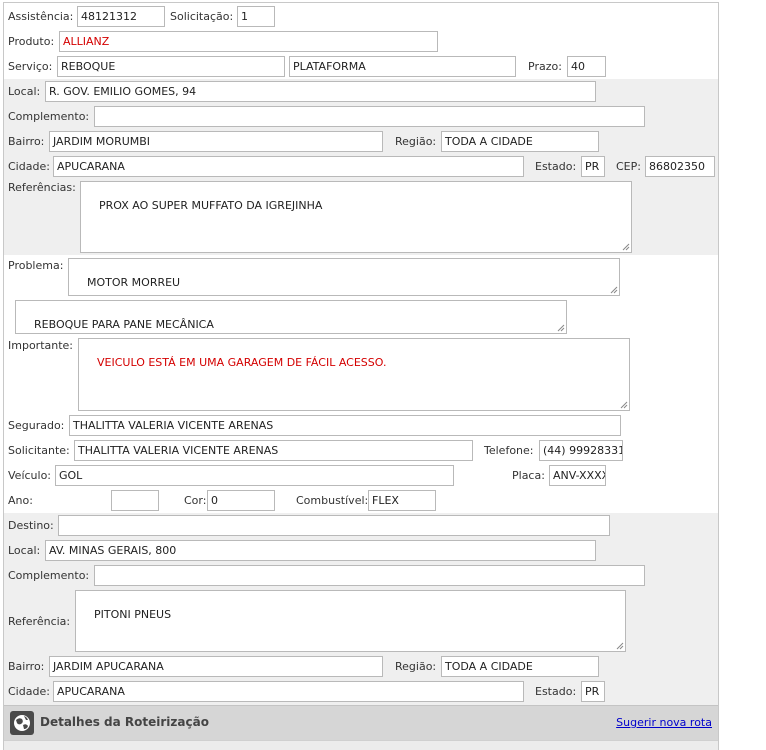 This screenshot has width=766, height=750. Describe the element at coordinates (31, 41) in the screenshot. I see `produto-label: Produto:` at that location.